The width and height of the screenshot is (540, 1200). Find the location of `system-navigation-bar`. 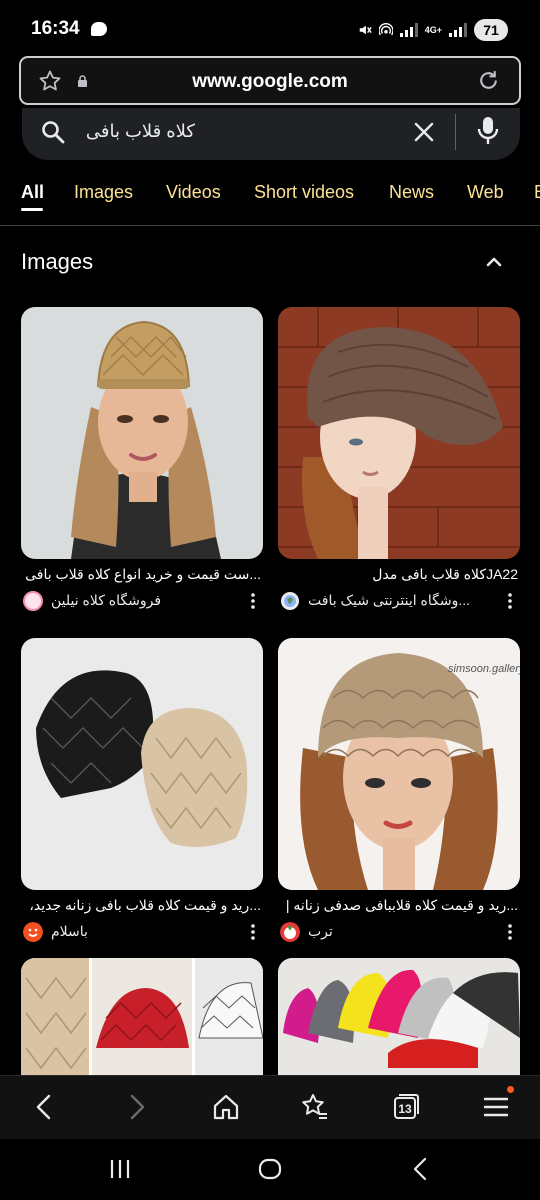

system-navigation-bar is located at coordinates (270, 1169).